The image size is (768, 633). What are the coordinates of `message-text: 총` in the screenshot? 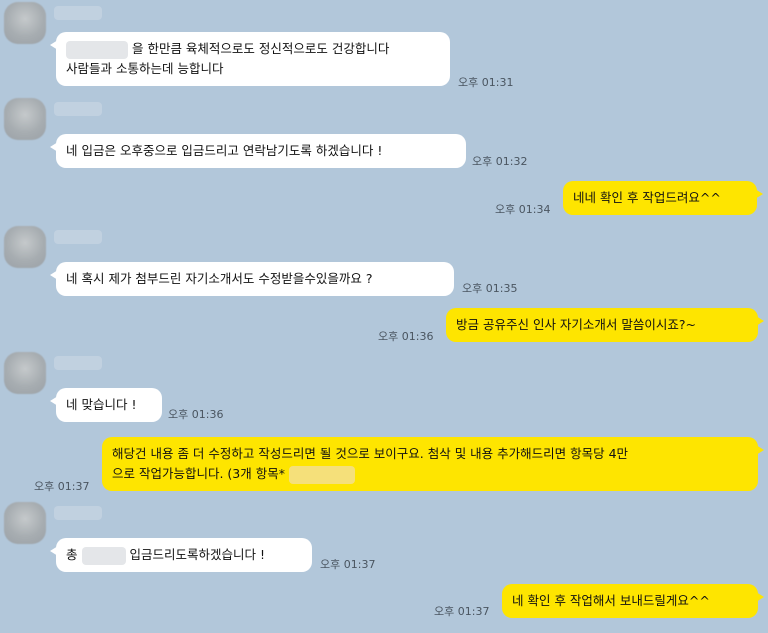 It's located at (72, 554).